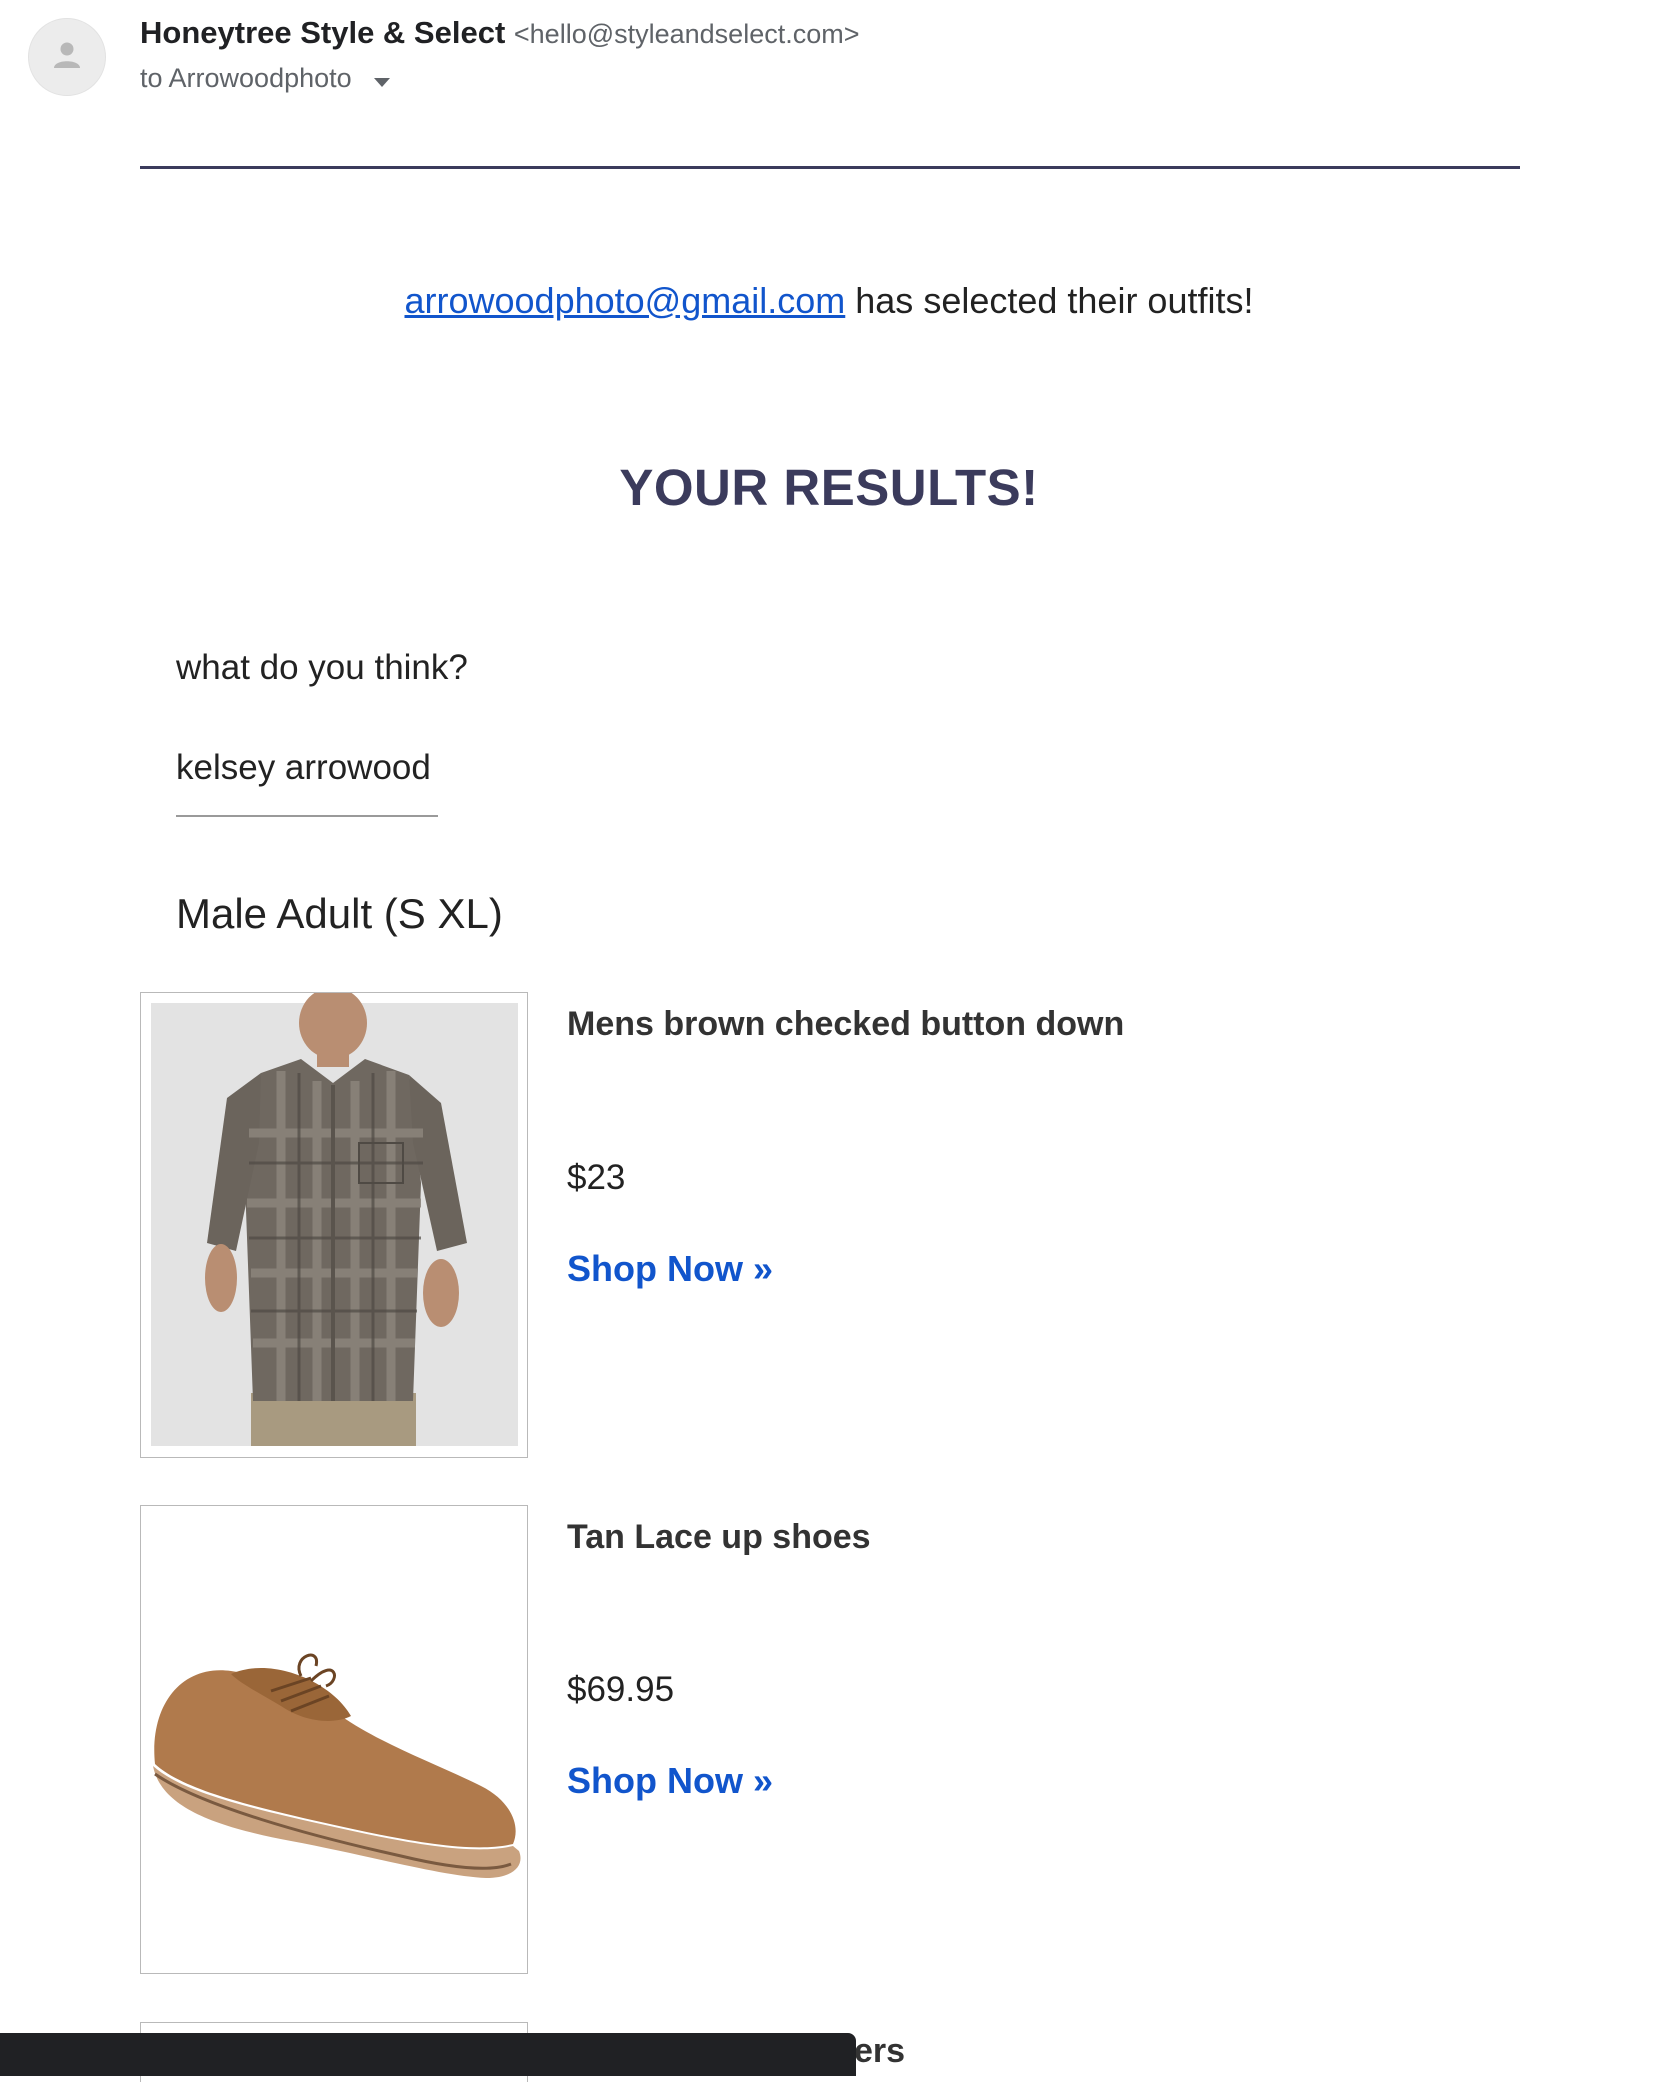 The height and width of the screenshot is (2082, 1658). Describe the element at coordinates (596, 1177) in the screenshot. I see `product-price: $23` at that location.